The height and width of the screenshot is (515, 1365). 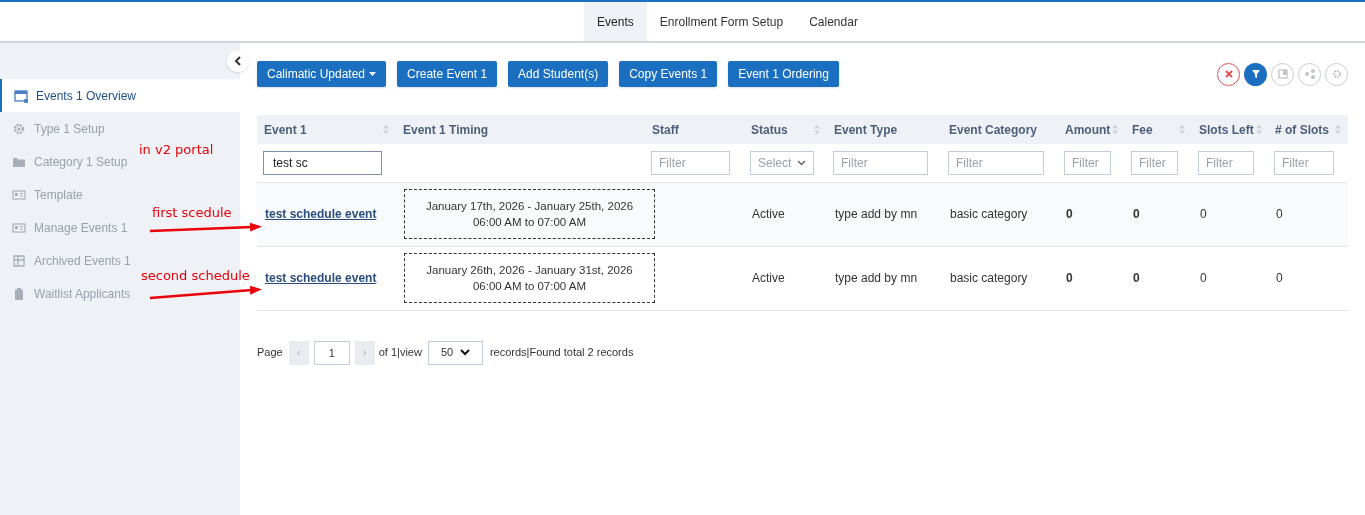 What do you see at coordinates (455, 352) in the screenshot?
I see `per-page-select: 50` at bounding box center [455, 352].